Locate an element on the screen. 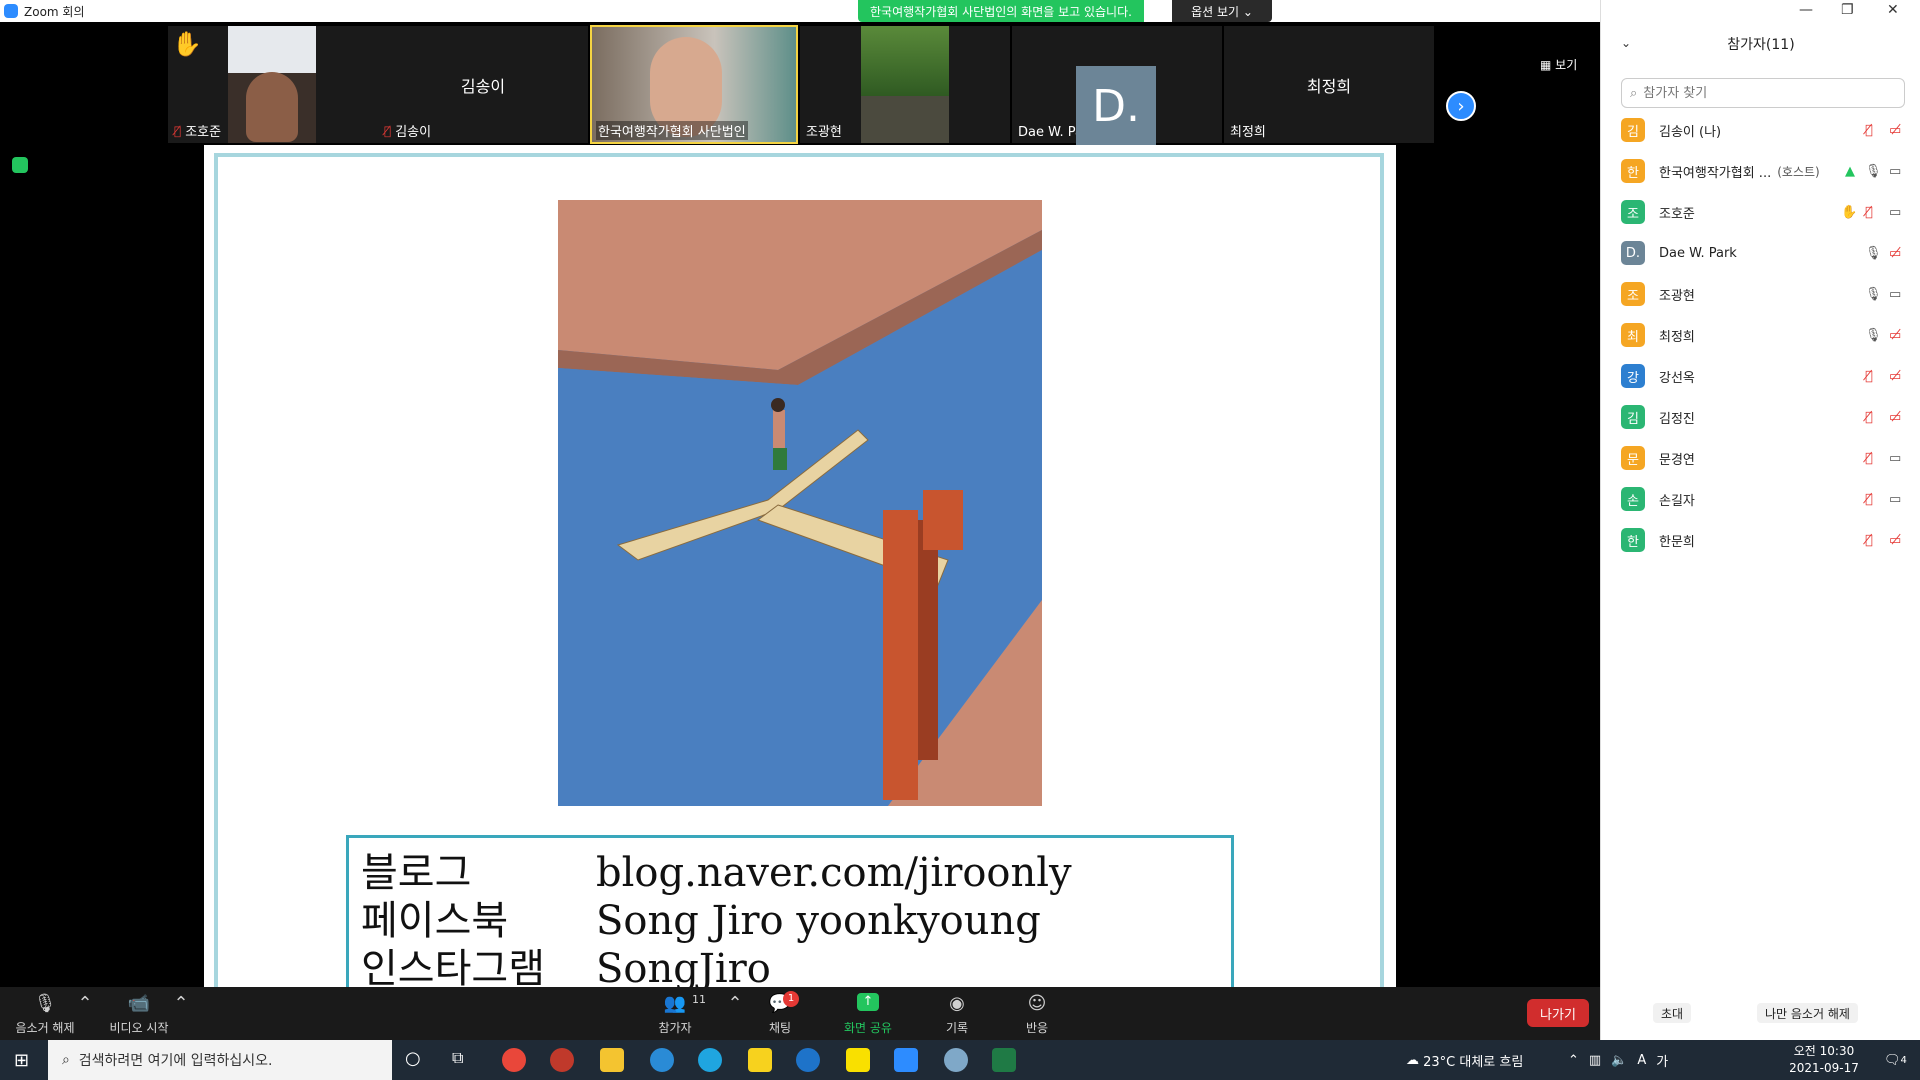 This screenshot has width=1920, height=1080. app-icon is located at coordinates (956, 1060).